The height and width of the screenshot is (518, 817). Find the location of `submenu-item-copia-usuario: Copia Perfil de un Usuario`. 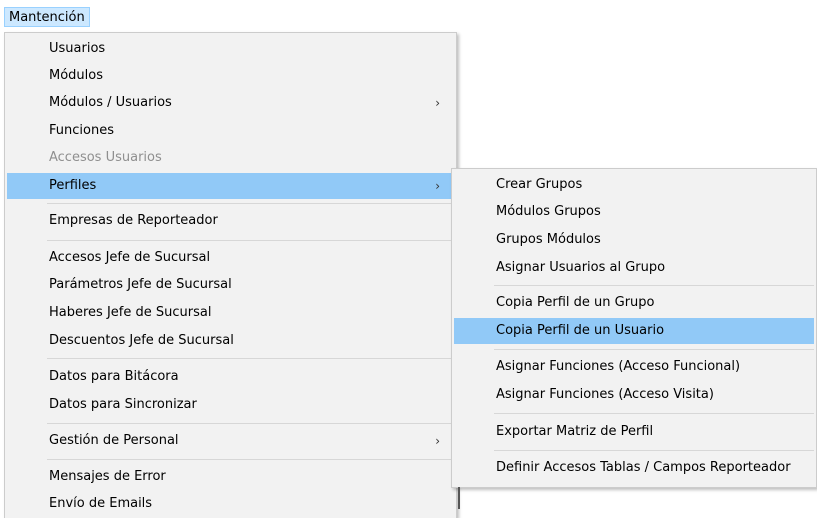

submenu-item-copia-usuario: Copia Perfil de un Usuario is located at coordinates (634, 331).